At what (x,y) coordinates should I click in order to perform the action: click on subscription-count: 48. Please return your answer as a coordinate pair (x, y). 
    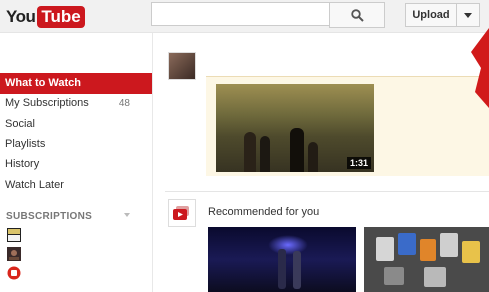
    Looking at the image, I should click on (124, 103).